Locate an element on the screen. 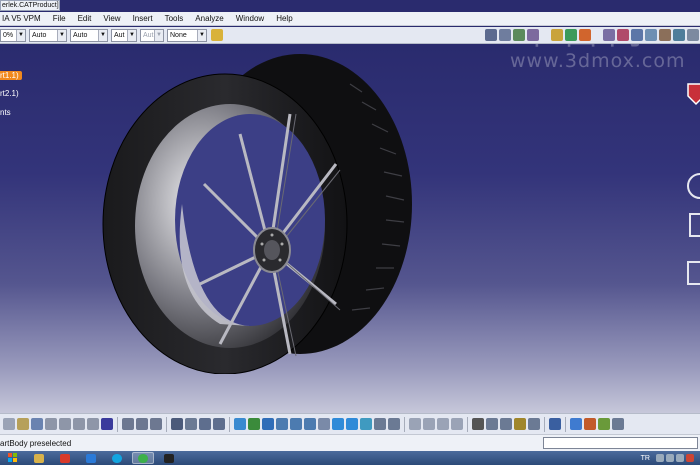  transparency-combo: 0% ▼ is located at coordinates (13, 35).